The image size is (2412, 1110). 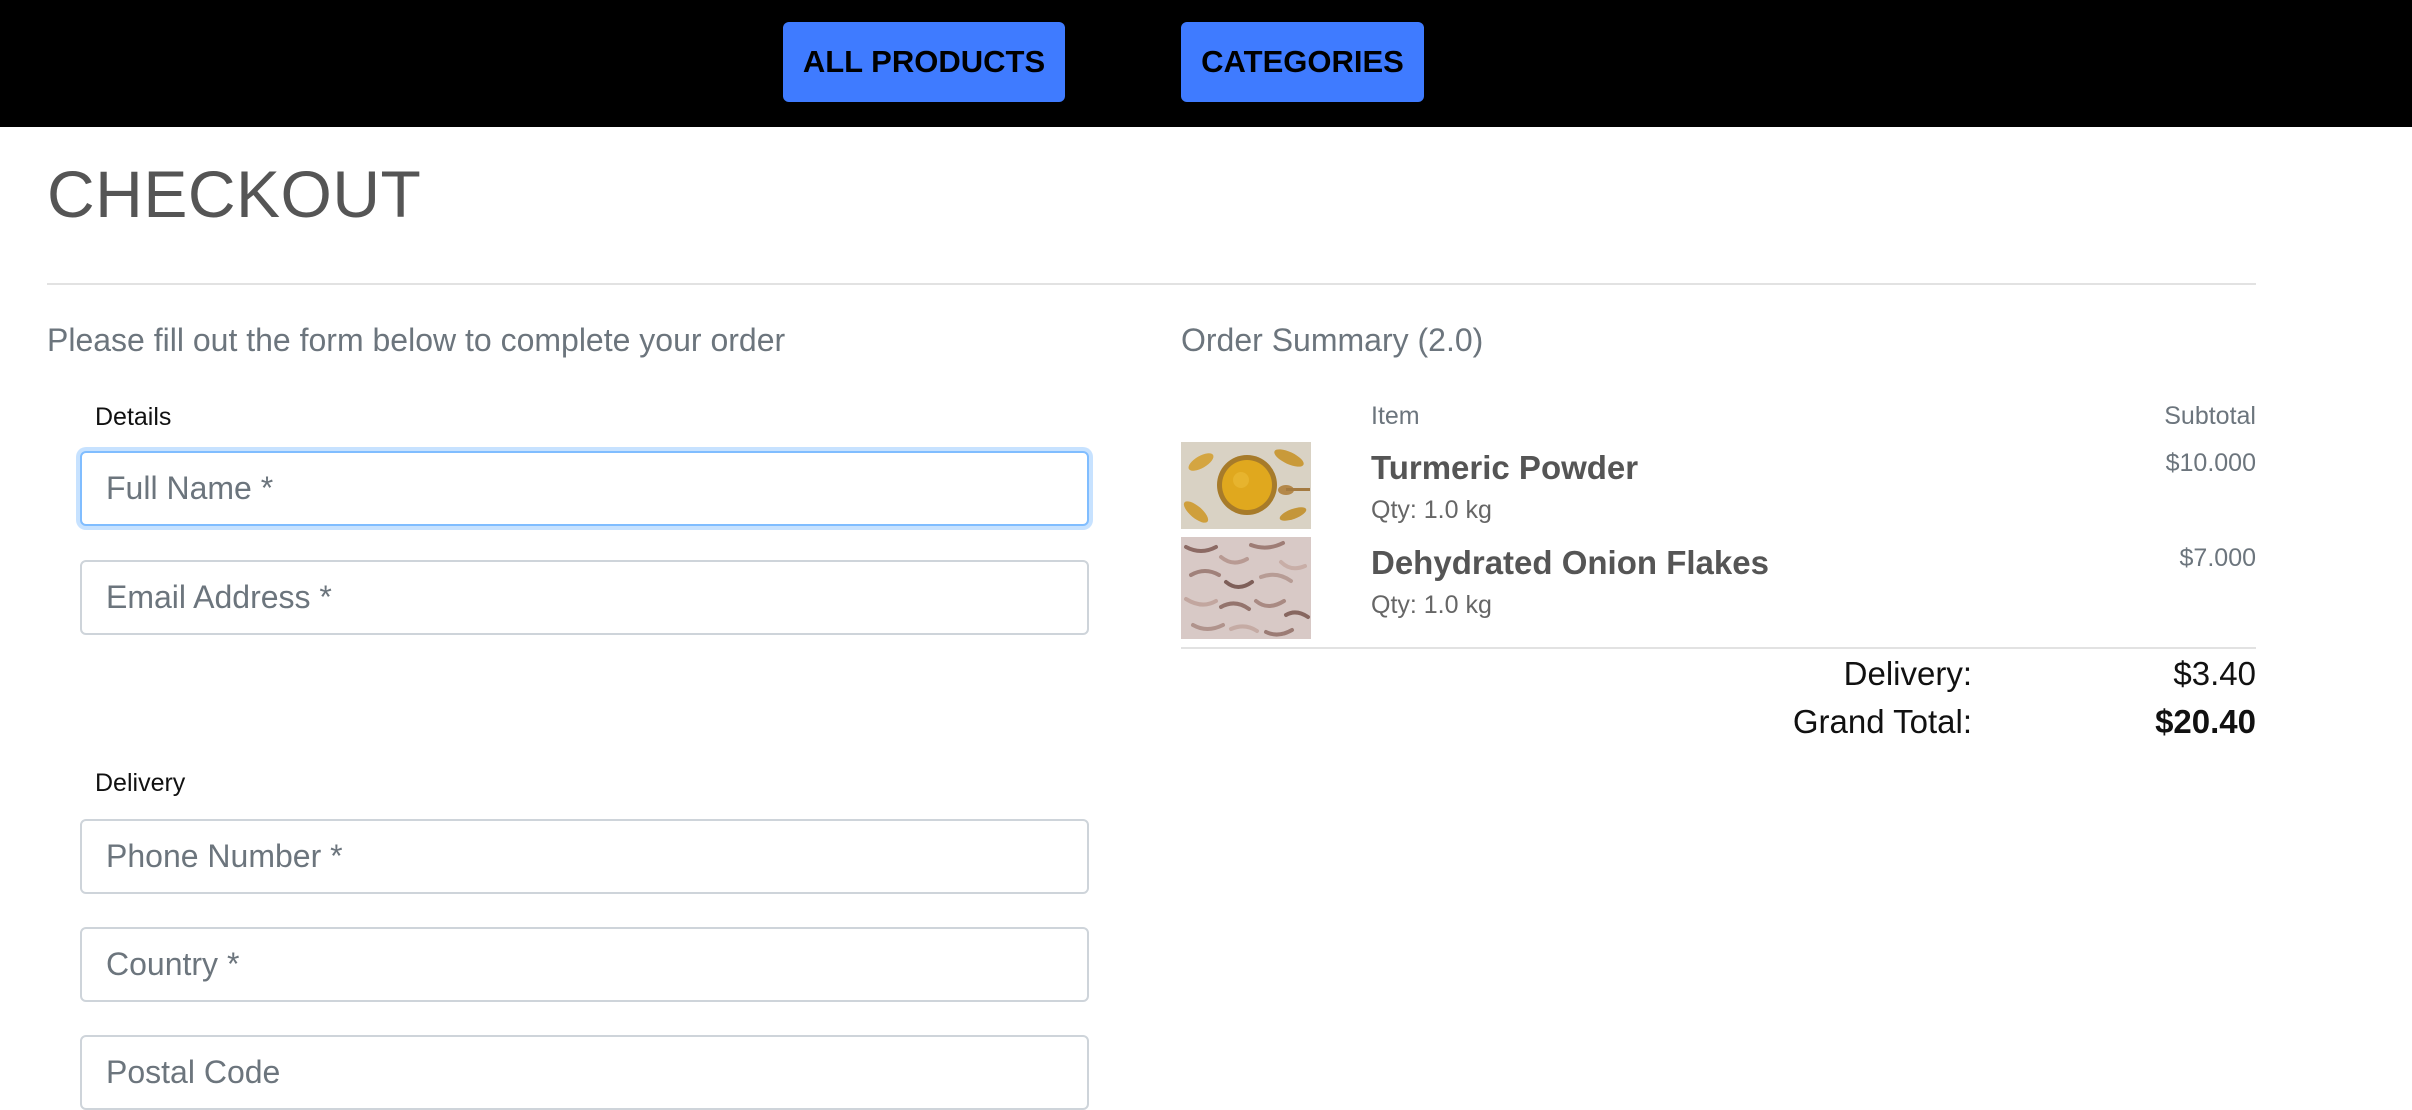 I want to click on postal-code-input, so click(x=584, y=1072).